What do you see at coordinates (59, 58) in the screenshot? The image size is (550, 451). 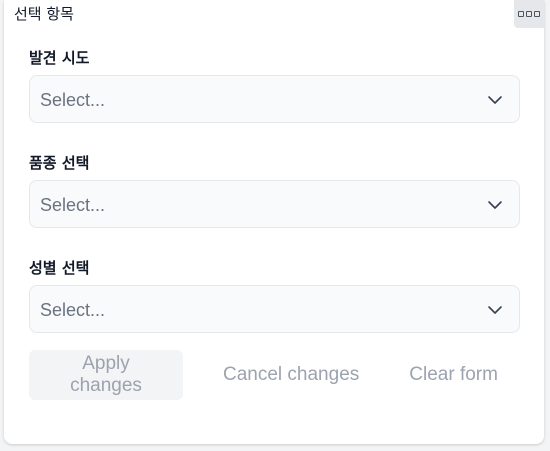 I see `field-label-province: 발견 시도` at bounding box center [59, 58].